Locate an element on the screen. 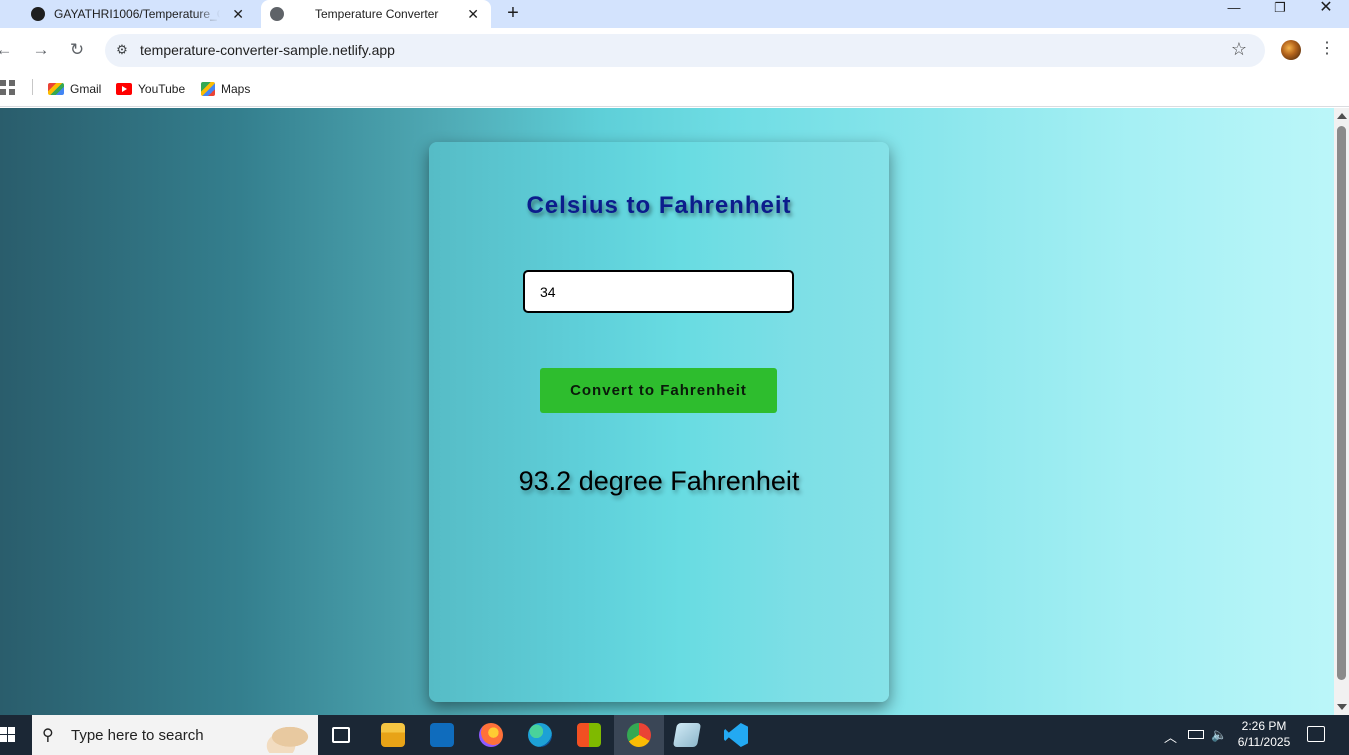 The width and height of the screenshot is (1349, 755). search-highlight-illustration is located at coordinates (284, 735).